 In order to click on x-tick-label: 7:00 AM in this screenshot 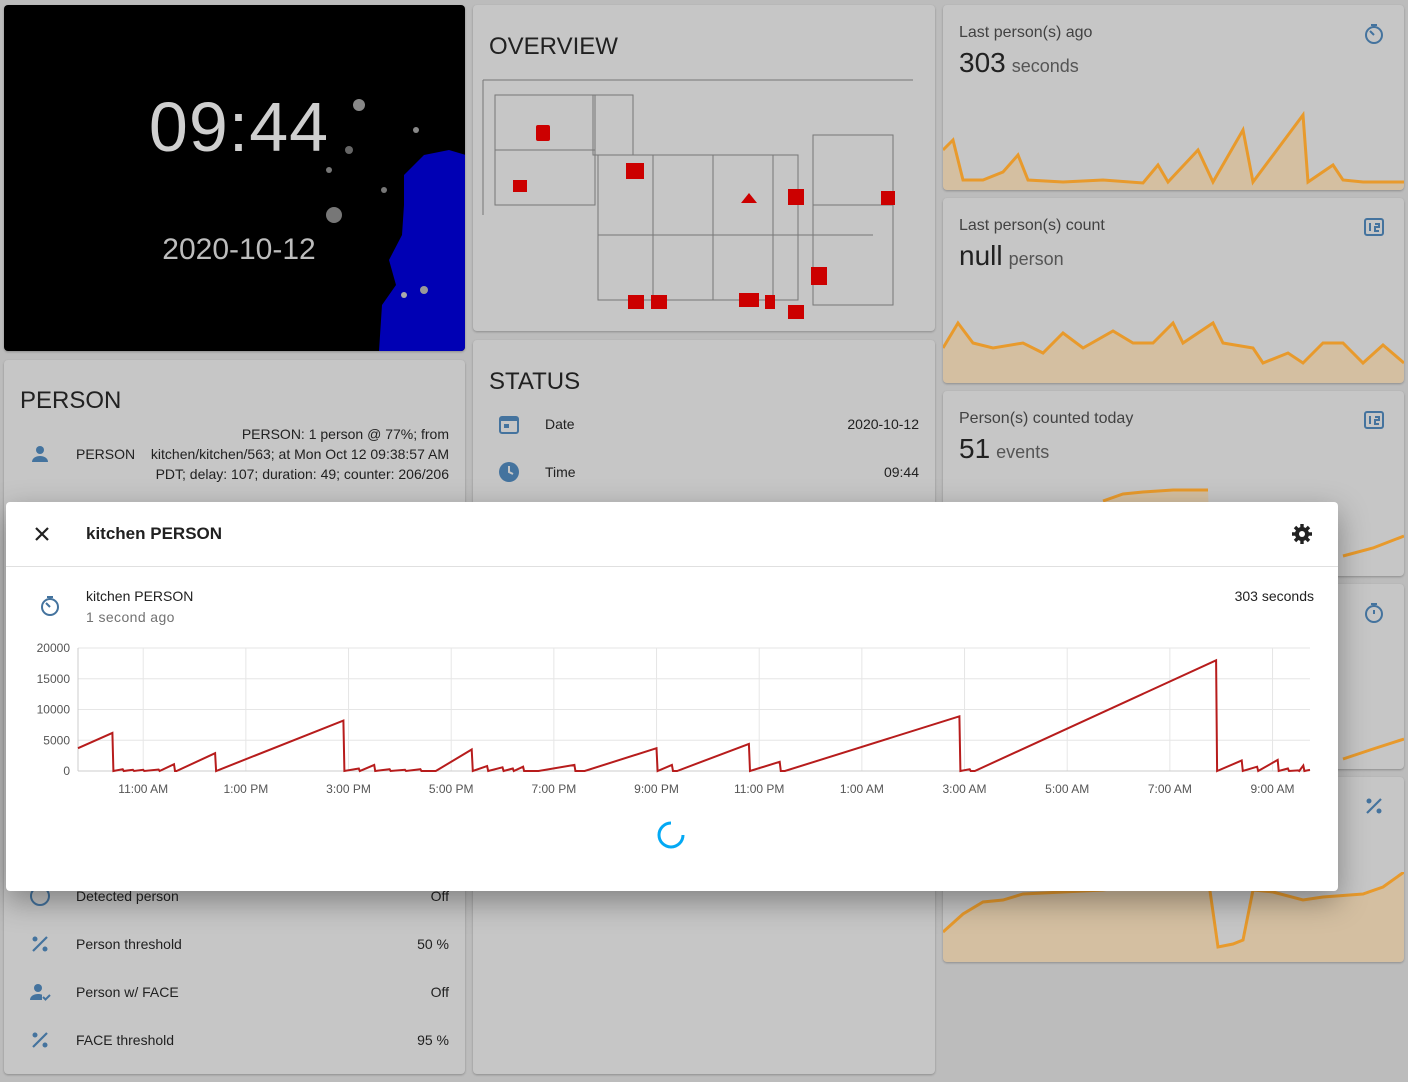, I will do `click(1170, 789)`.